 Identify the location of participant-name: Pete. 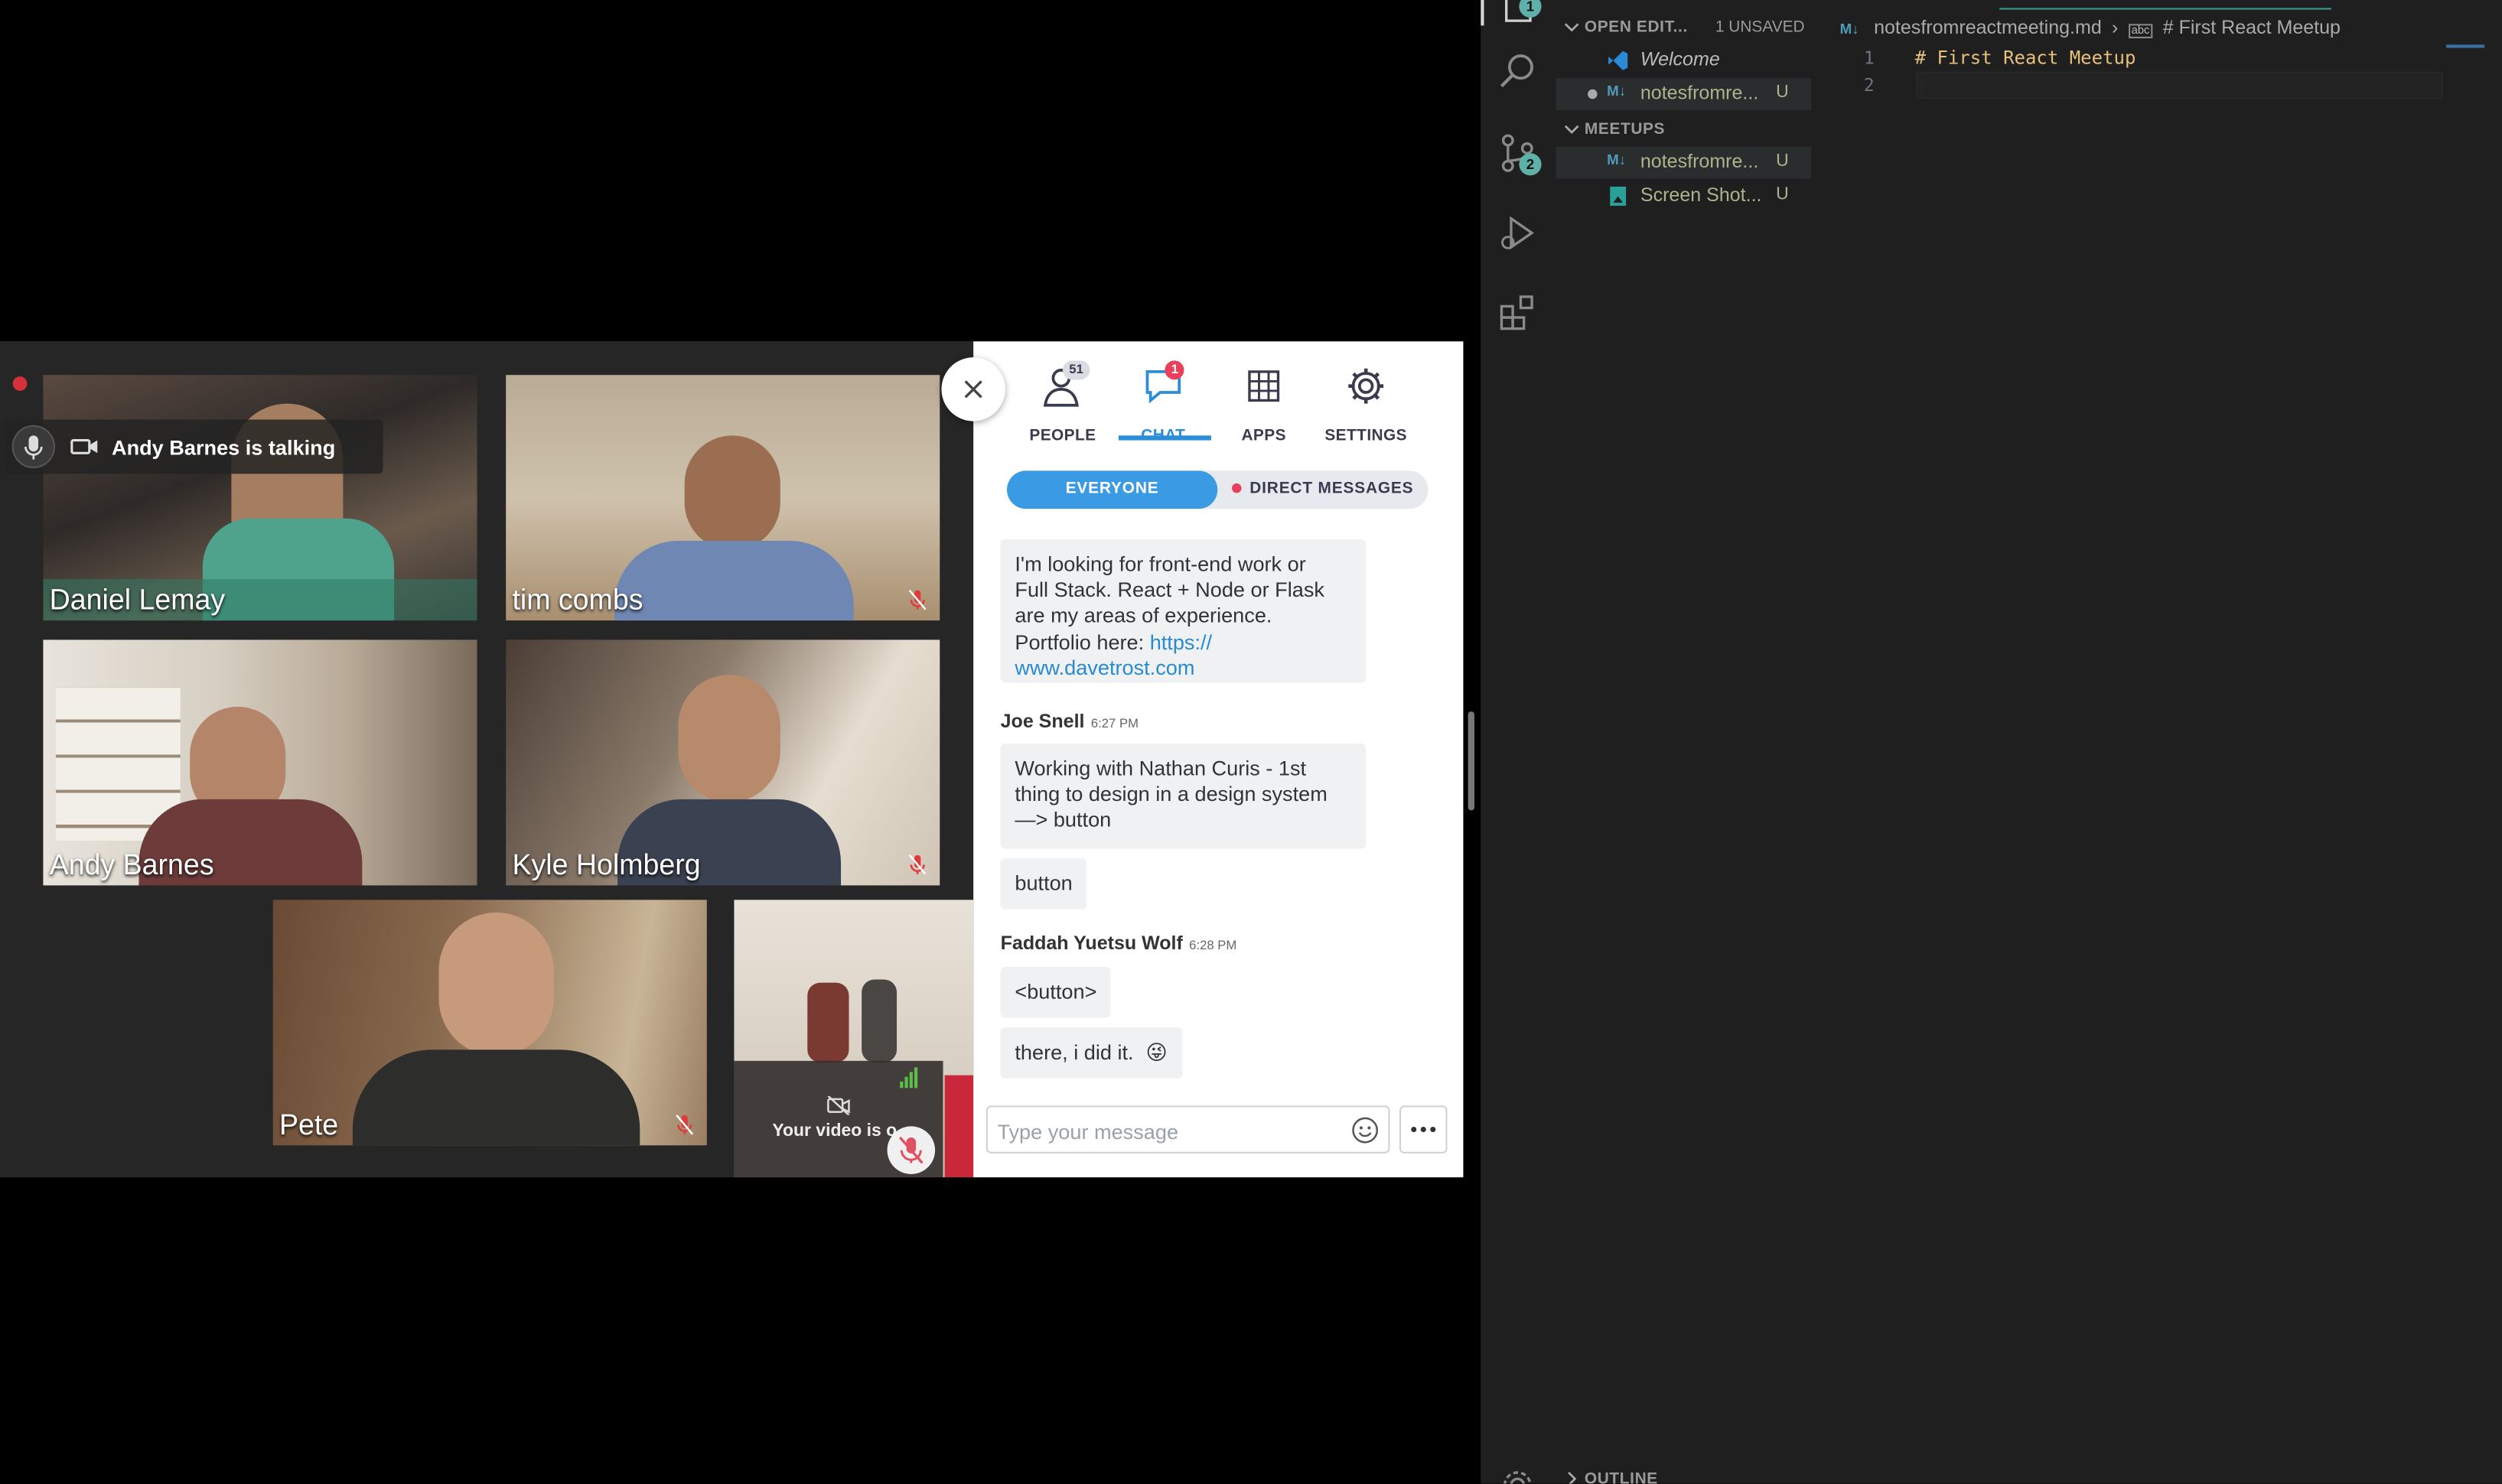
(309, 1124).